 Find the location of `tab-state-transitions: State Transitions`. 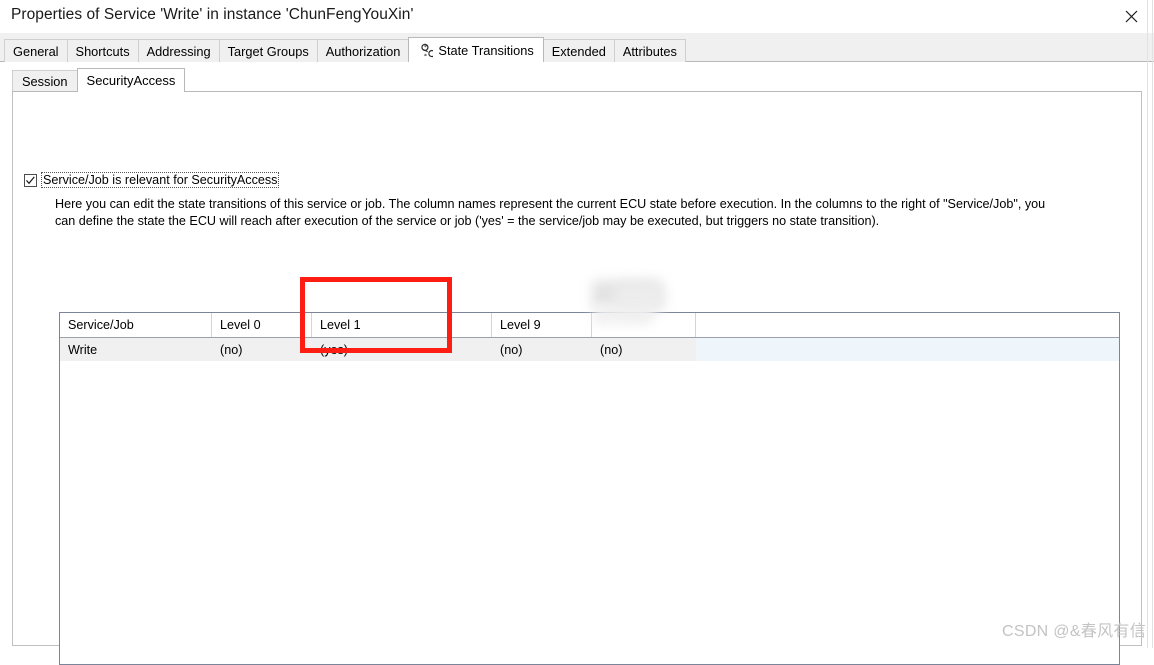

tab-state-transitions: State Transitions is located at coordinates (476, 49).